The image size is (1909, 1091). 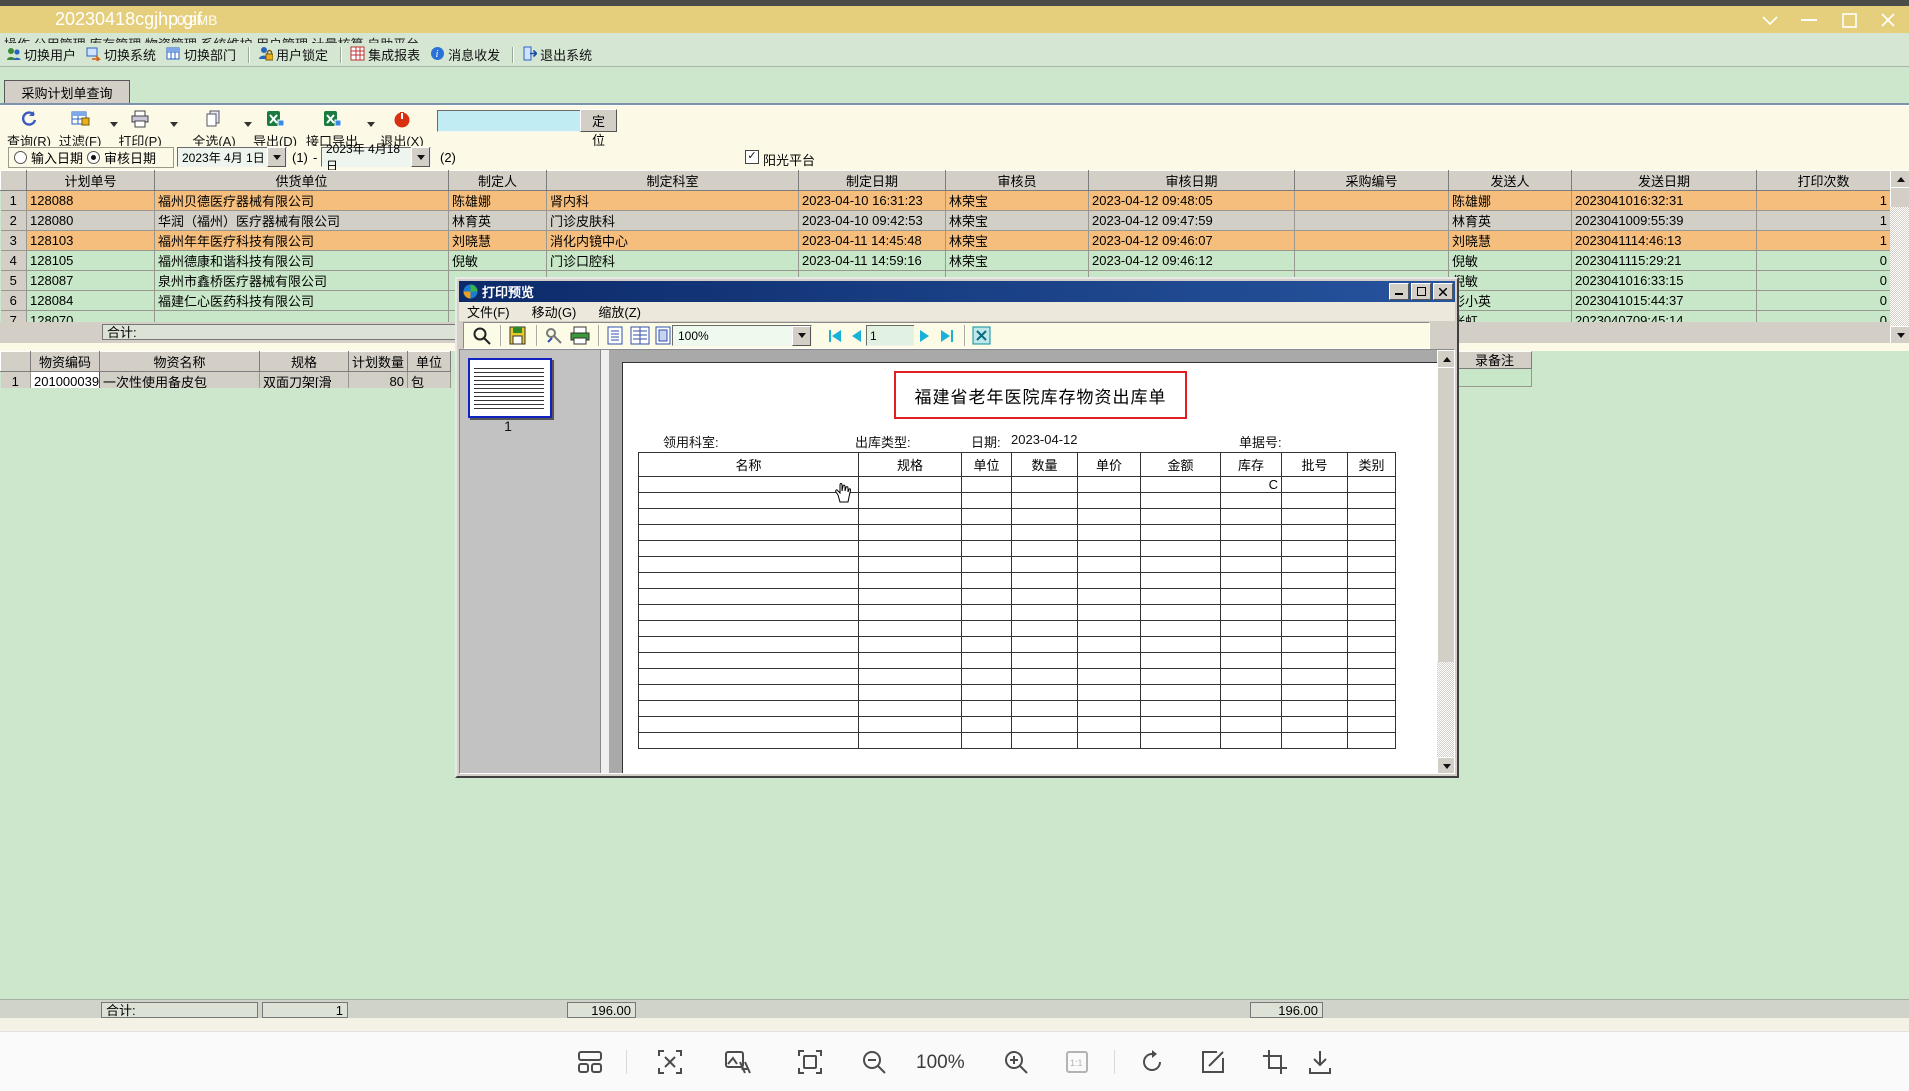 I want to click on date-to-picker: 2023年 4月18日, so click(x=376, y=157).